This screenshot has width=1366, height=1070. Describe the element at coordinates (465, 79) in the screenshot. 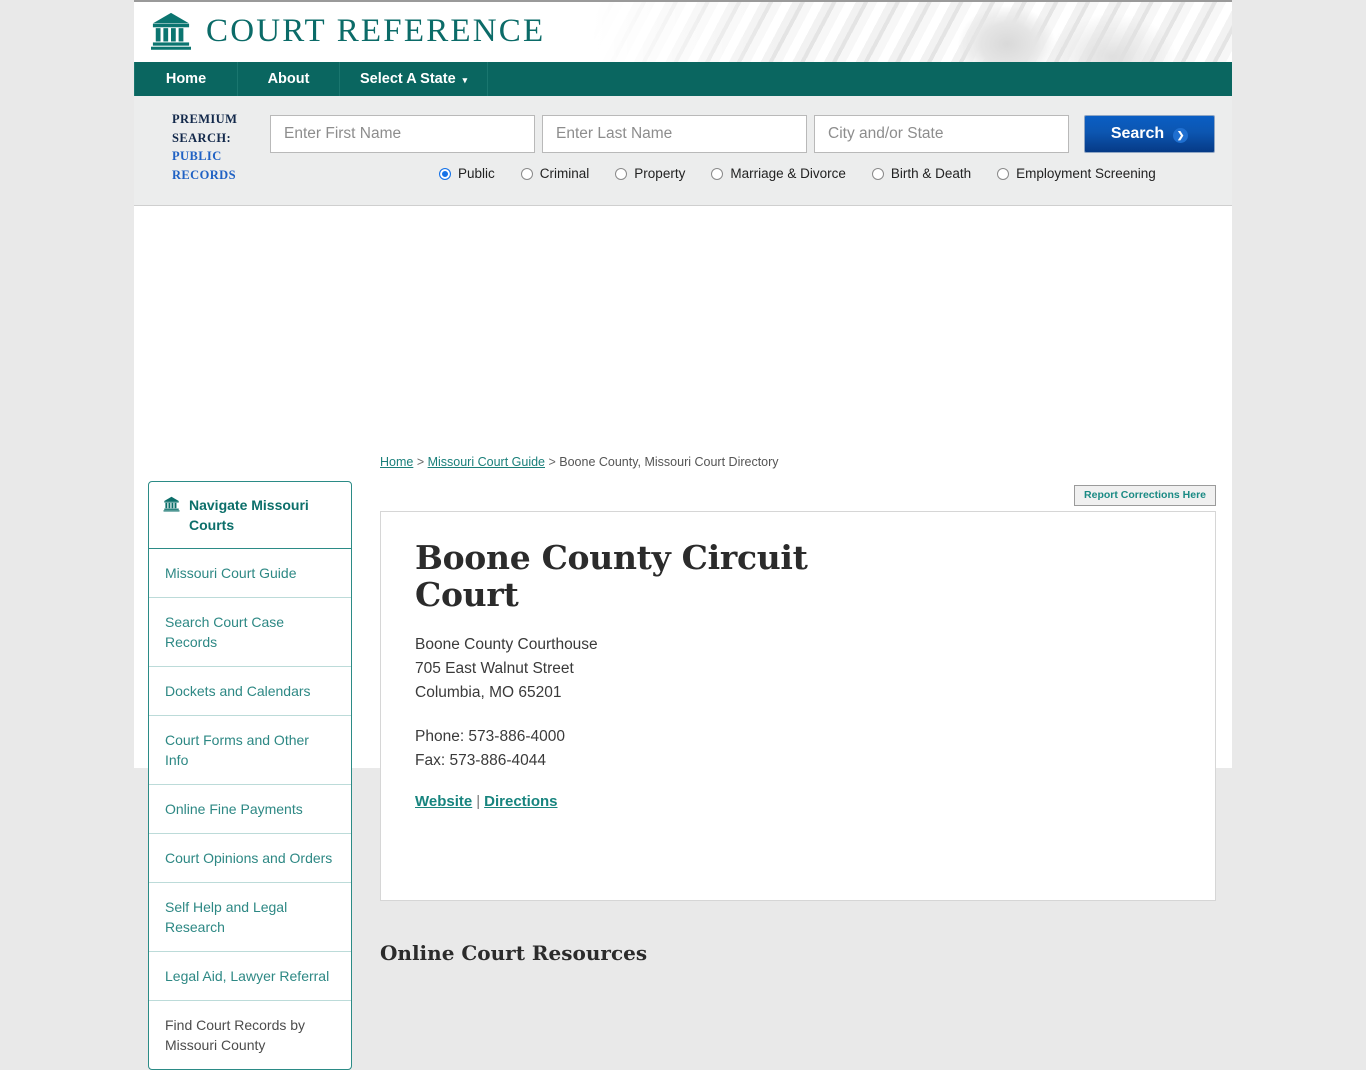

I see `chevron-down-icon: ▾` at that location.